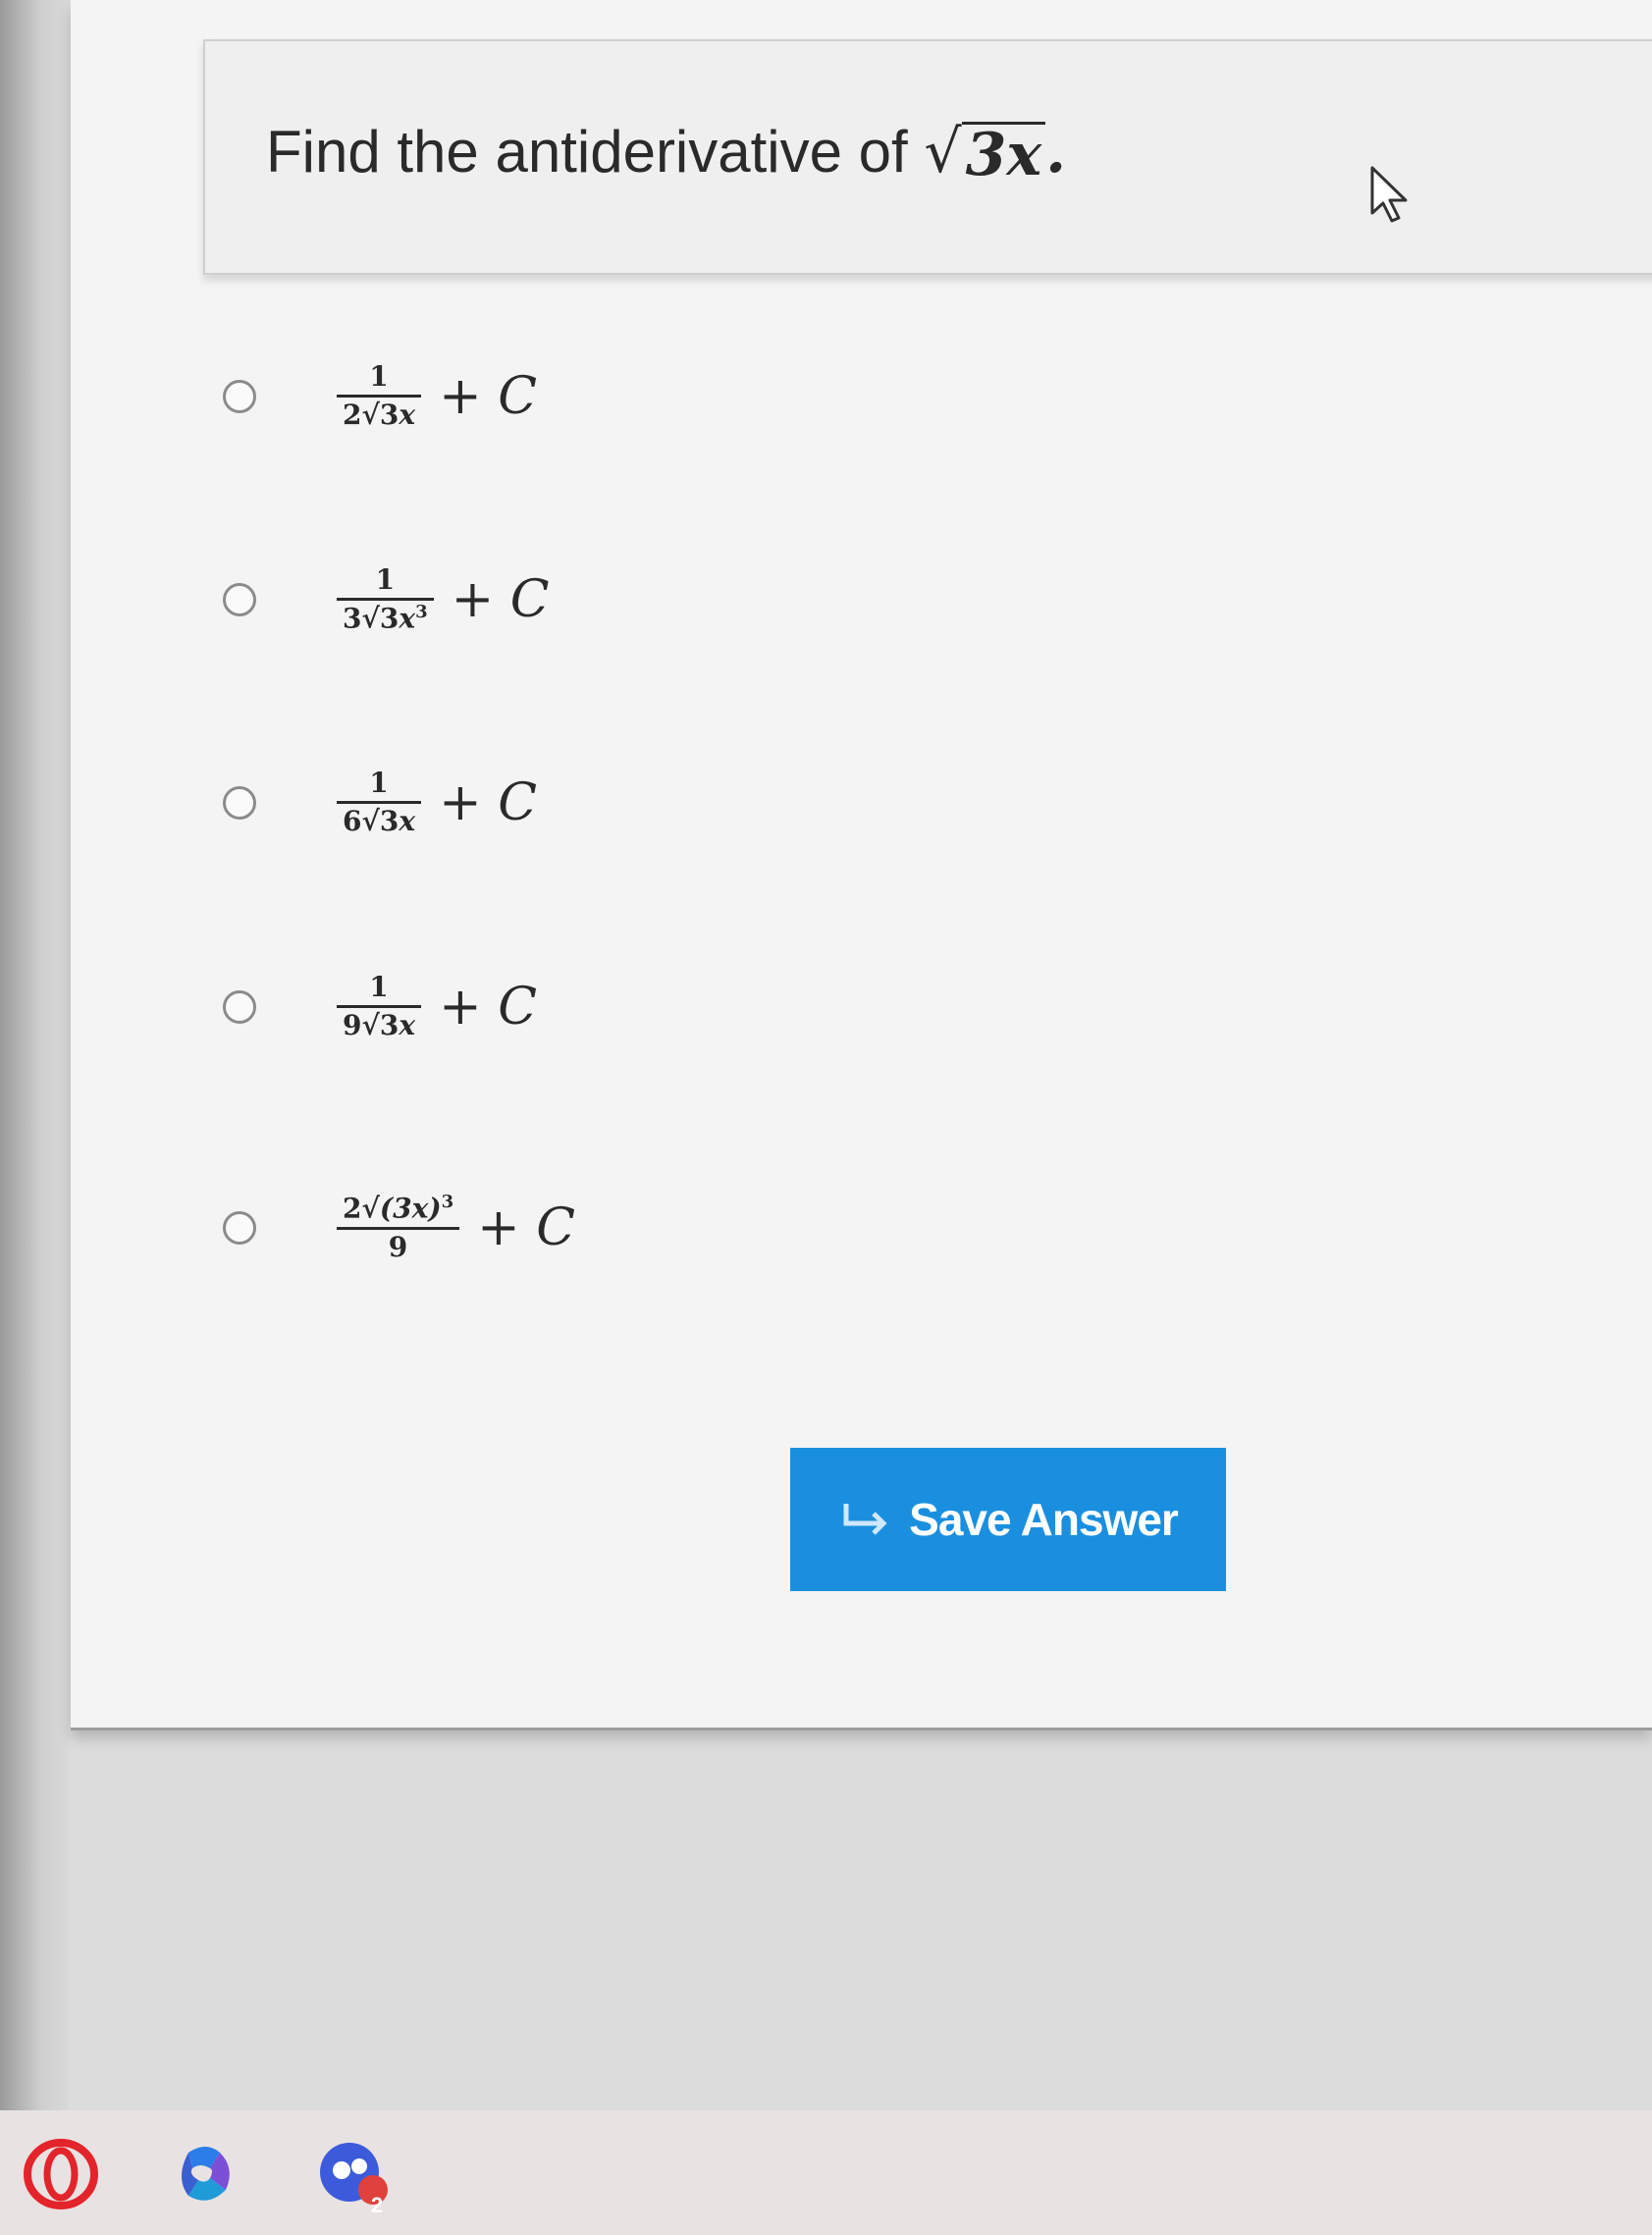 Image resolution: width=1652 pixels, height=2235 pixels. Describe the element at coordinates (421, 612) in the screenshot. I see `option-2-exponent: 3` at that location.